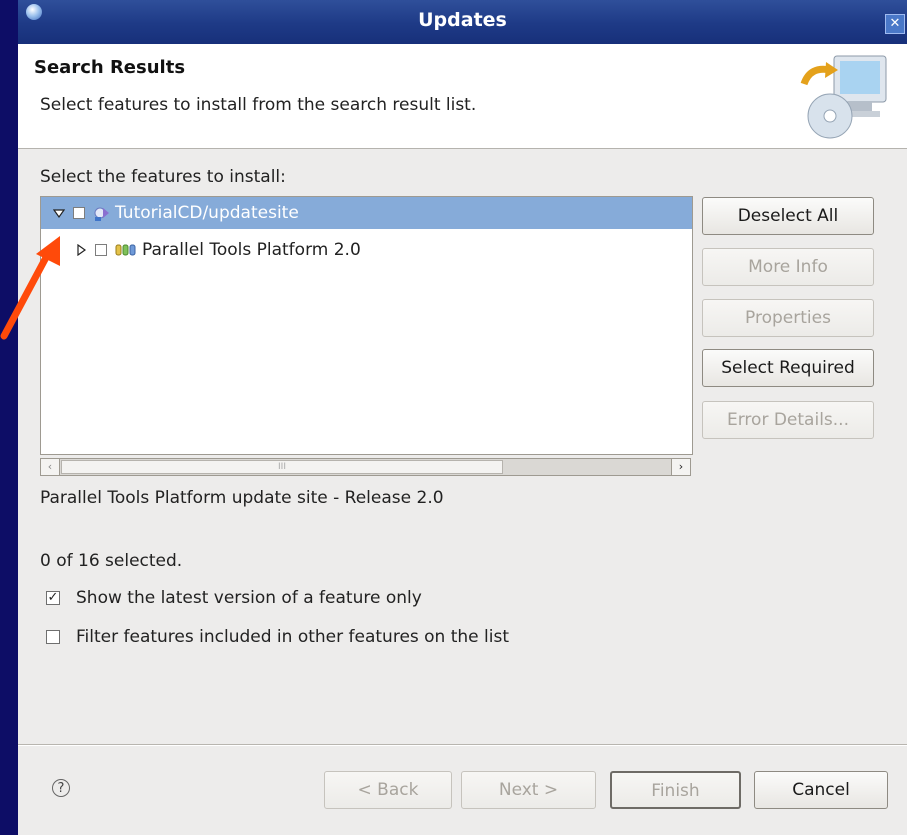 The width and height of the screenshot is (907, 835). Describe the element at coordinates (61, 788) in the screenshot. I see `help-icon: ?` at that location.